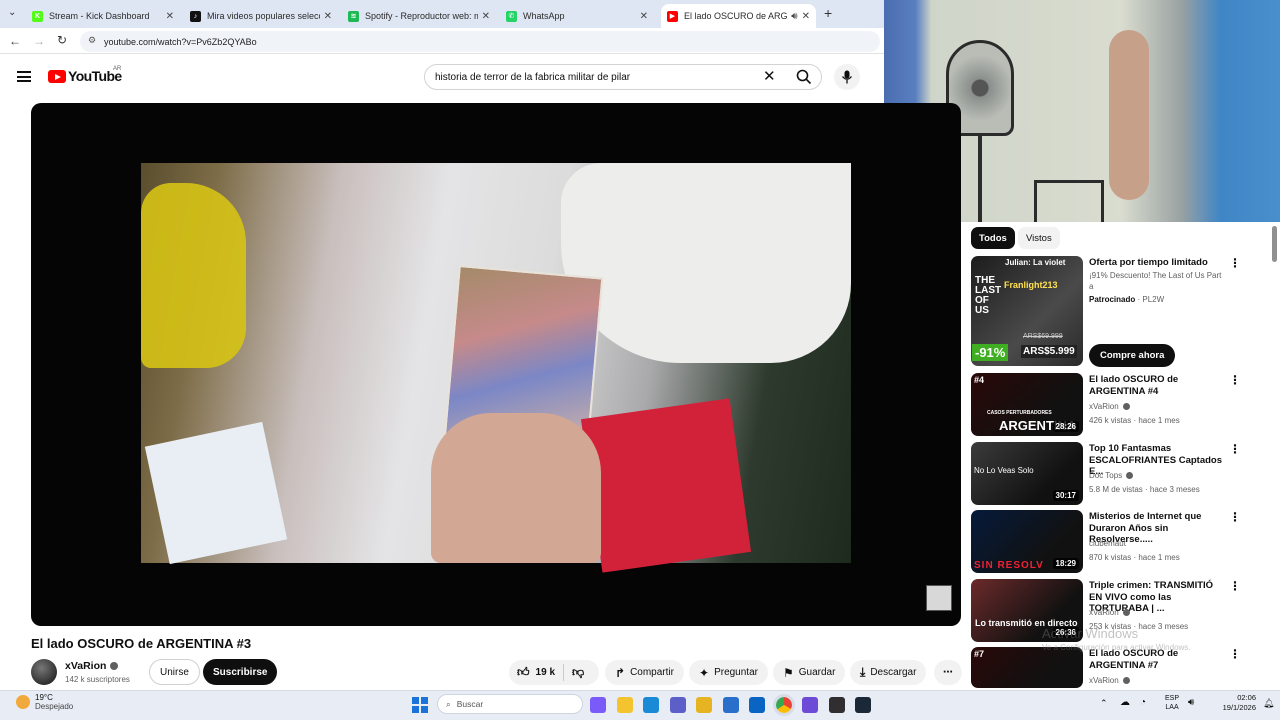 This screenshot has height=720, width=1280. Describe the element at coordinates (1172, 707) in the screenshot. I see `language-line-2: LAA` at that location.